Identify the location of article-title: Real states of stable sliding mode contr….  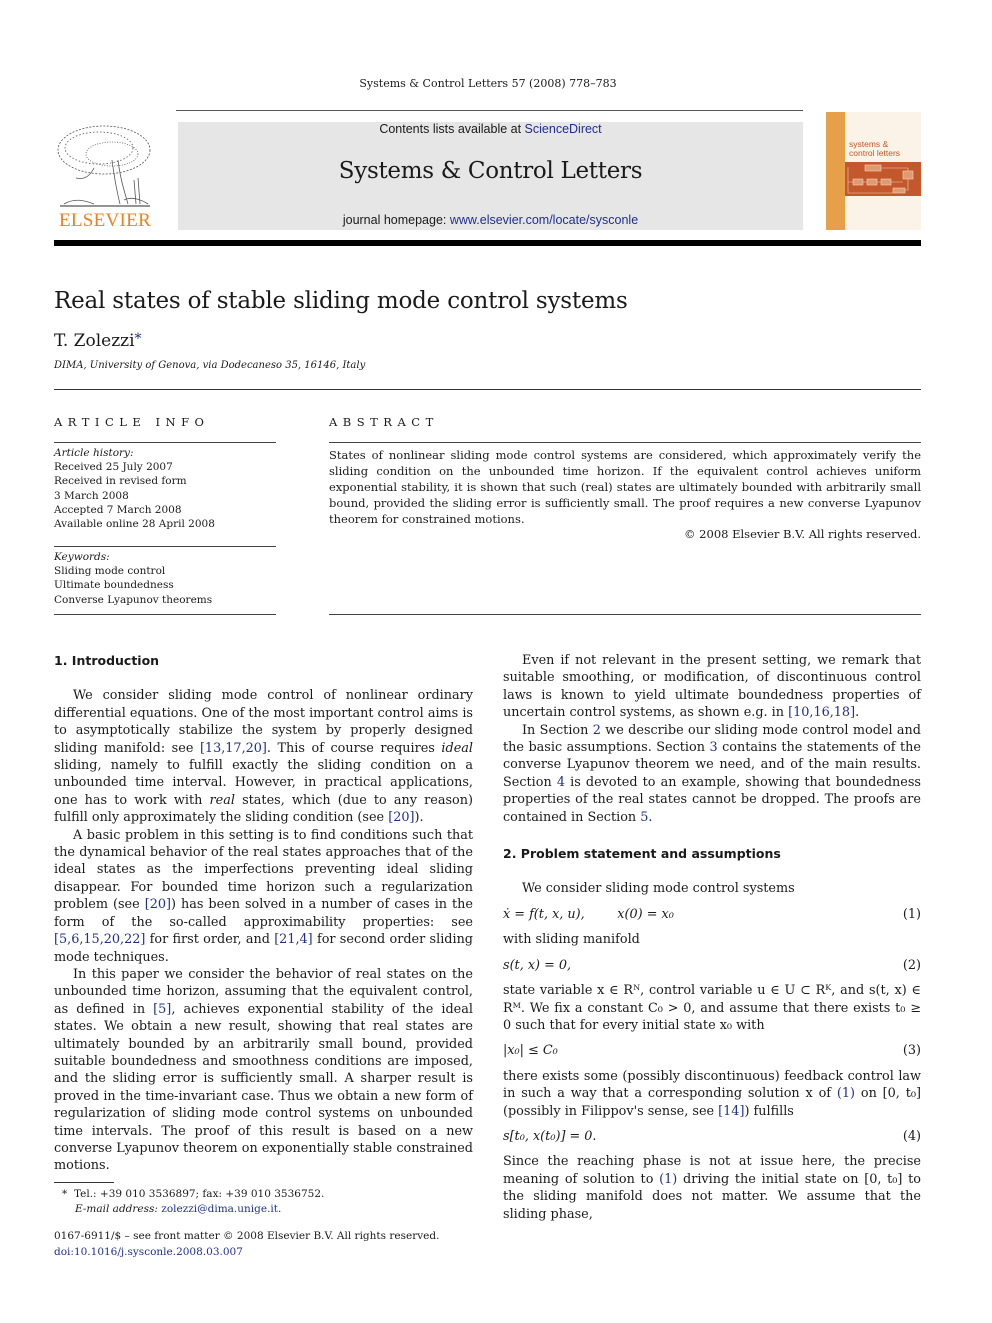
(341, 301).